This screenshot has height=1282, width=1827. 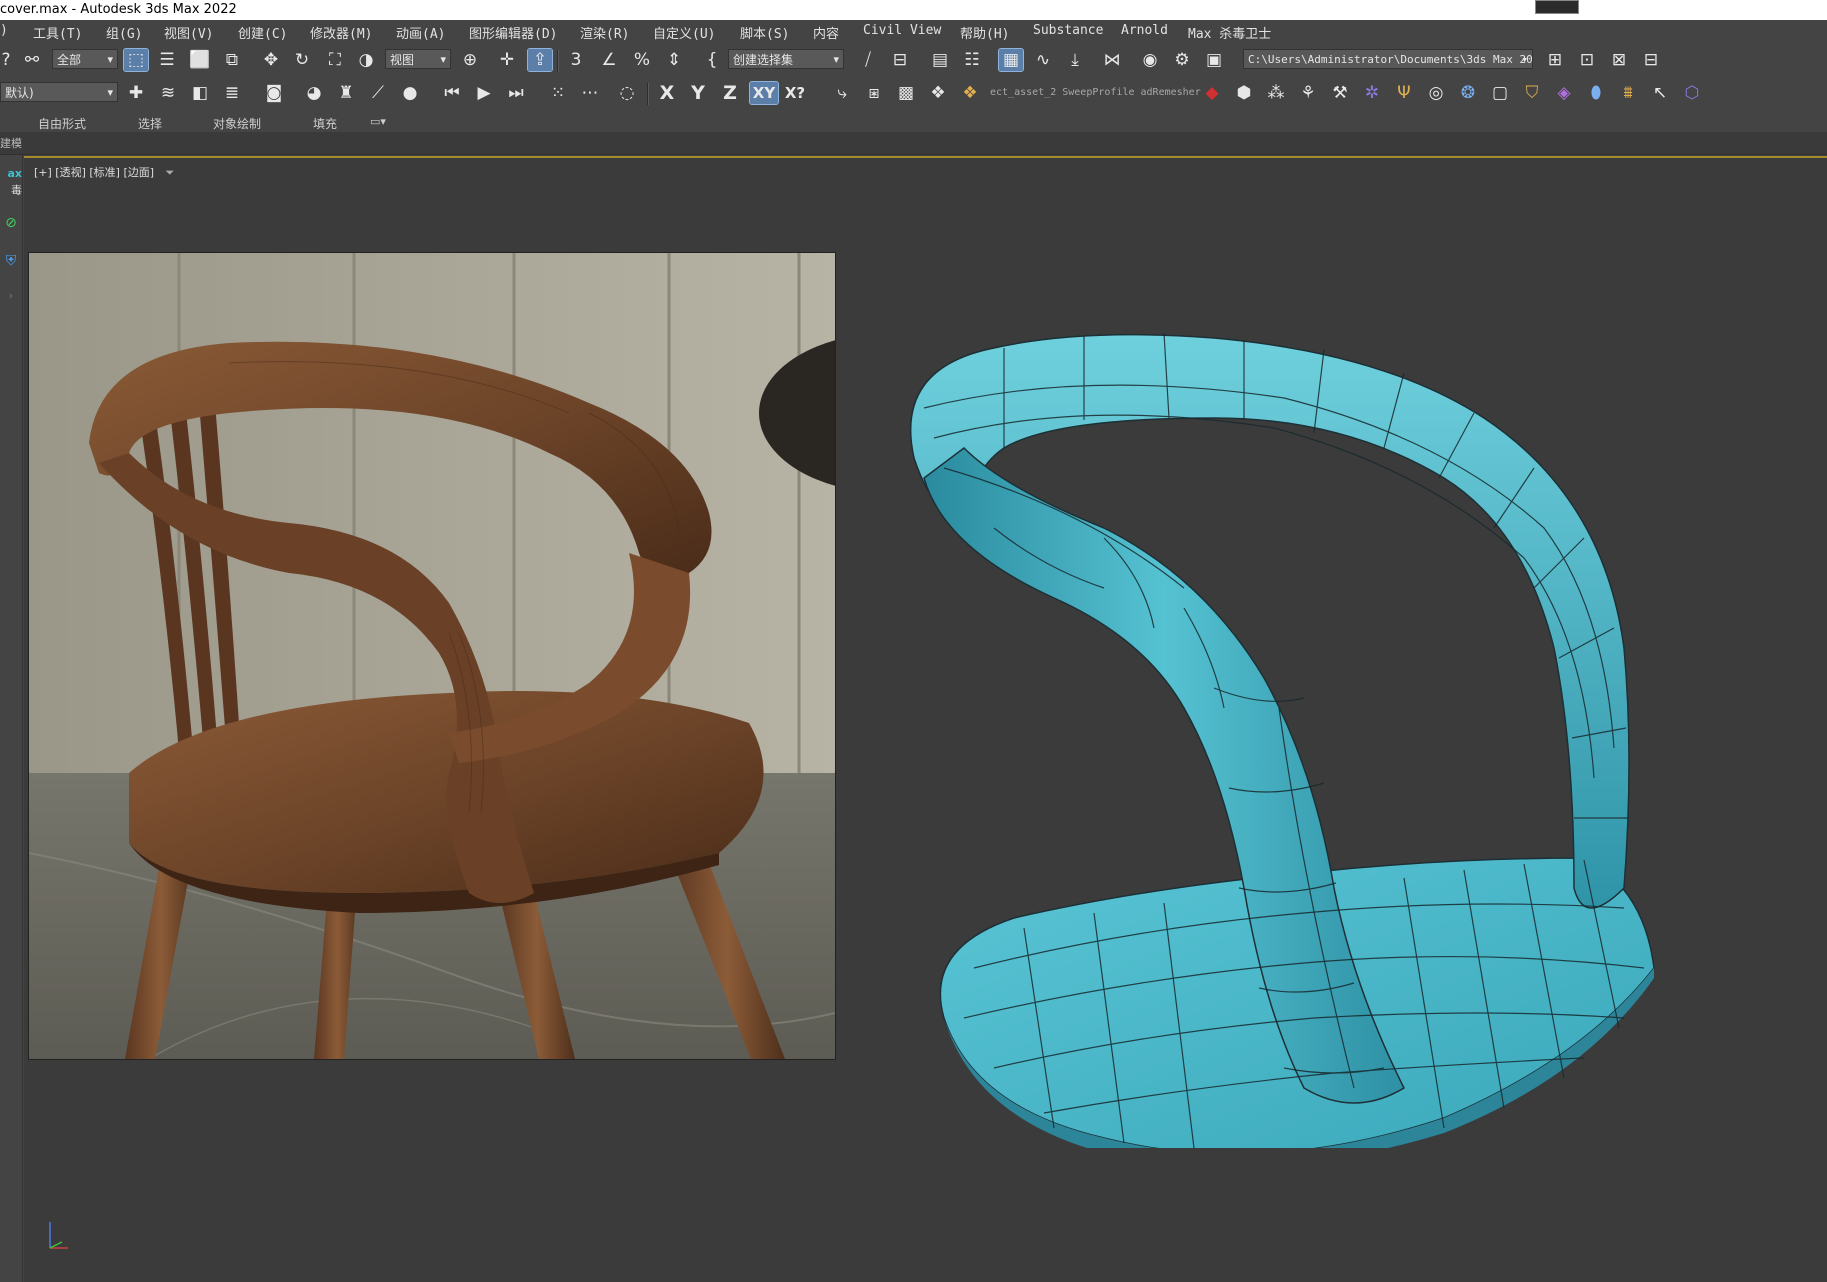 What do you see at coordinates (1555, 60) in the screenshot?
I see `project-folder-icon: ⊞` at bounding box center [1555, 60].